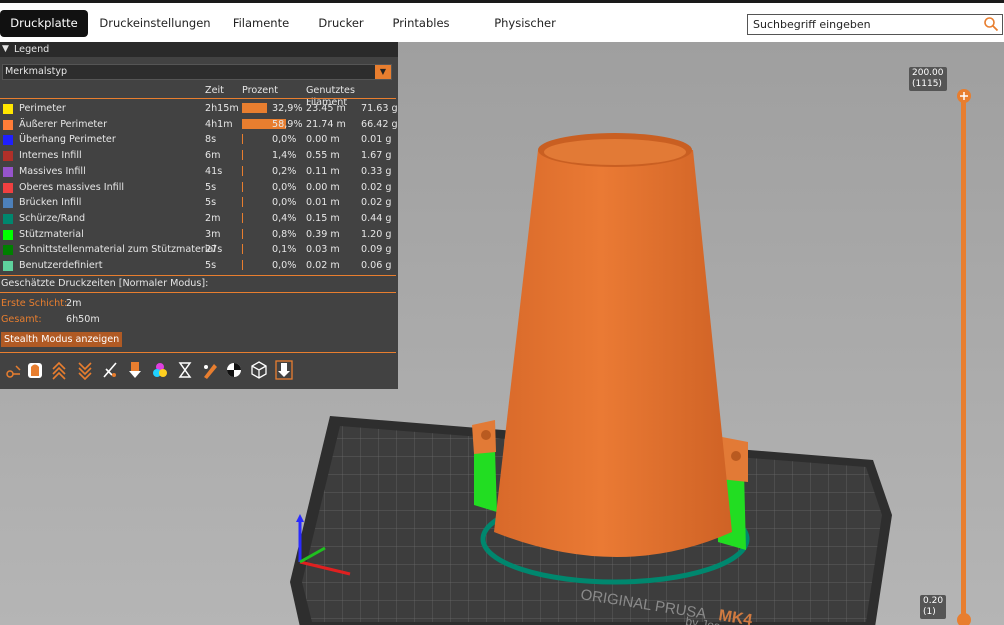  Describe the element at coordinates (214, 250) in the screenshot. I see `feature-time: 27s` at that location.